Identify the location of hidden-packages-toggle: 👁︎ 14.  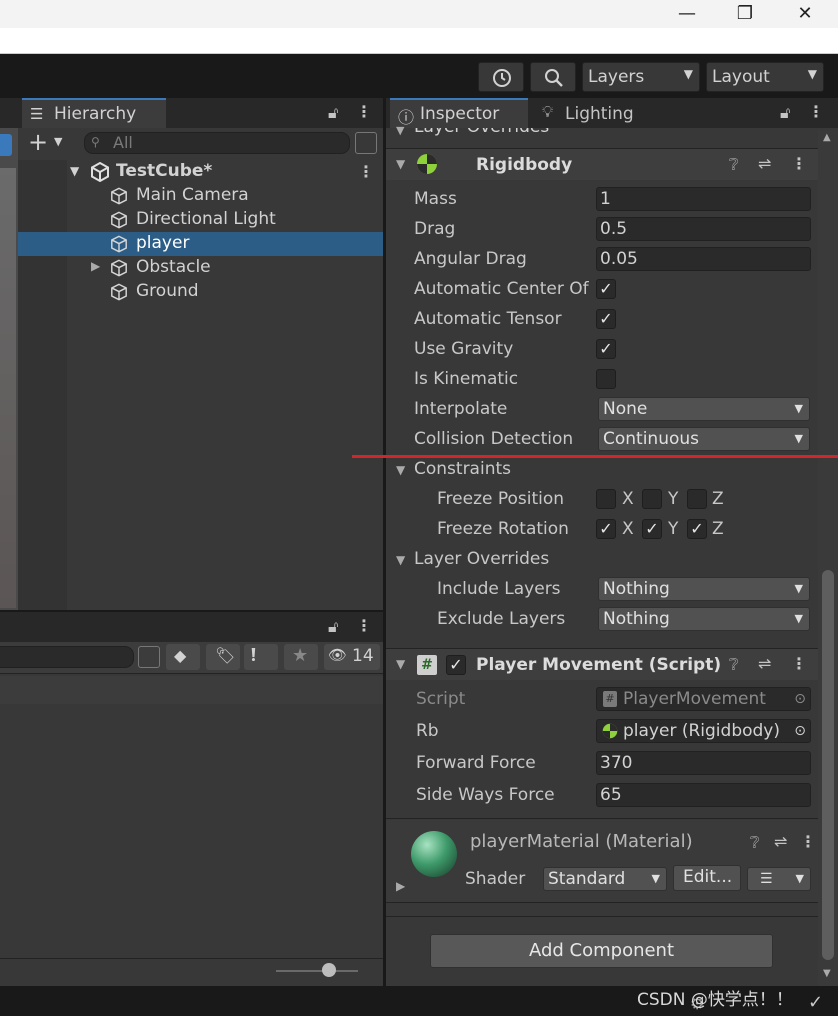
(352, 657).